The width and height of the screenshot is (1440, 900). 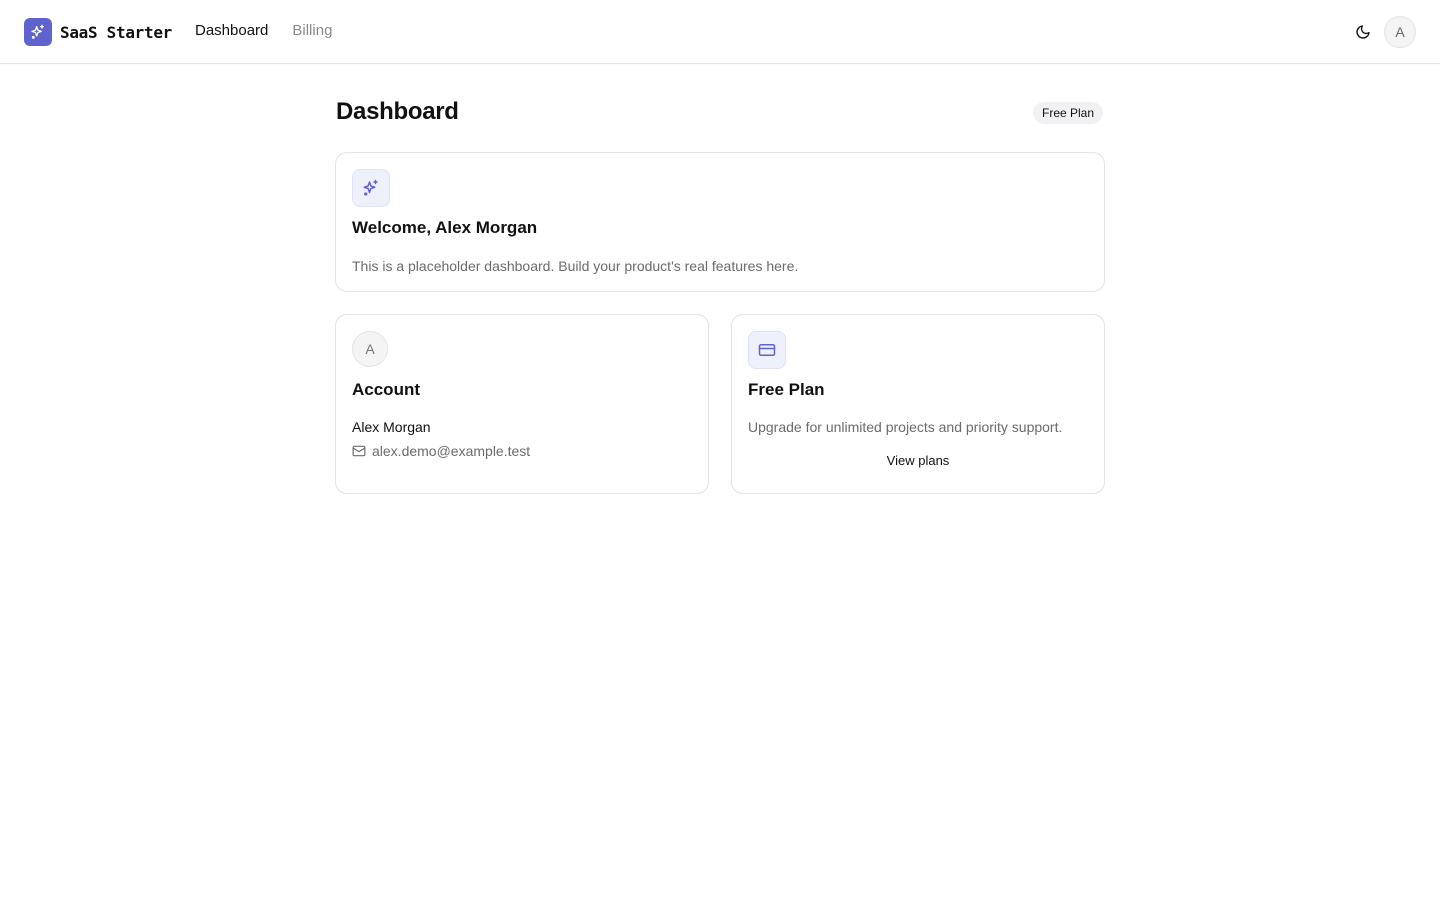 What do you see at coordinates (451, 451) in the screenshot?
I see `account-email: alex.demo@example.test` at bounding box center [451, 451].